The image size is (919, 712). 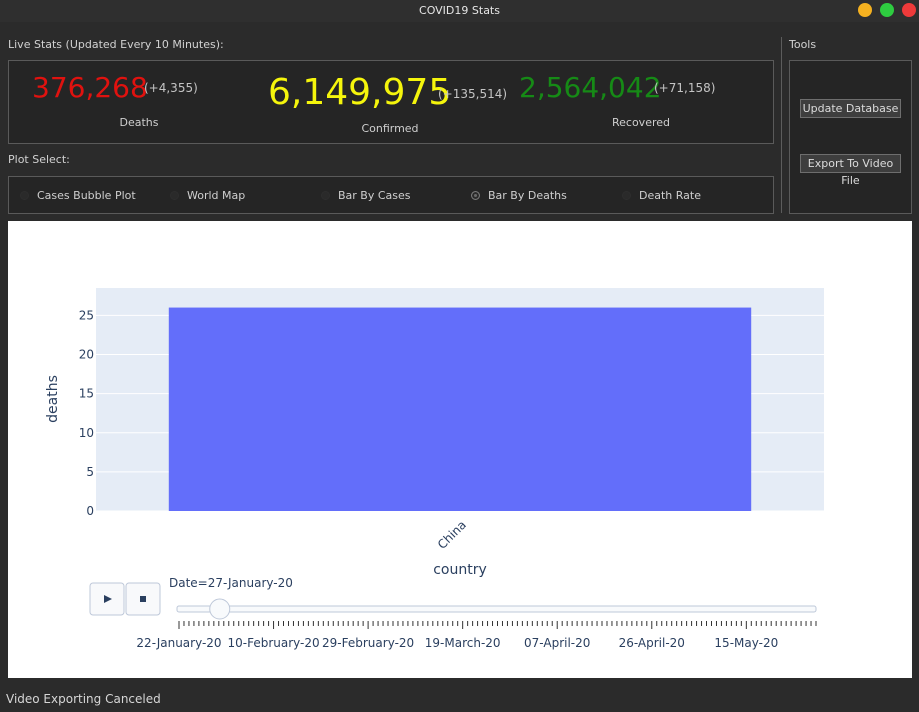 What do you see at coordinates (273, 643) in the screenshot?
I see `slider-date-label: 10-February-20` at bounding box center [273, 643].